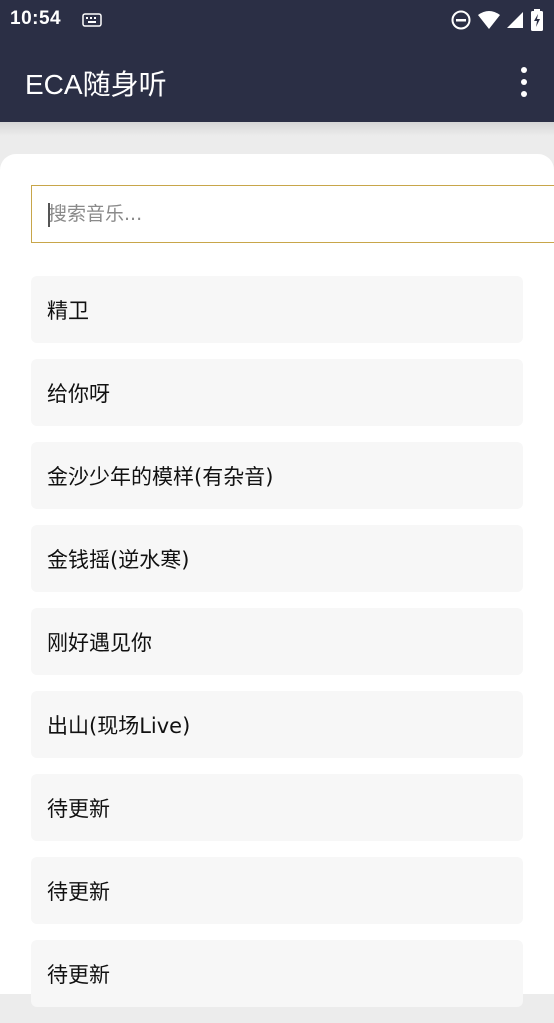 This screenshot has height=1023, width=554. Describe the element at coordinates (277, 724) in the screenshot. I see `song-list-item: 出山(现场Live)` at that location.